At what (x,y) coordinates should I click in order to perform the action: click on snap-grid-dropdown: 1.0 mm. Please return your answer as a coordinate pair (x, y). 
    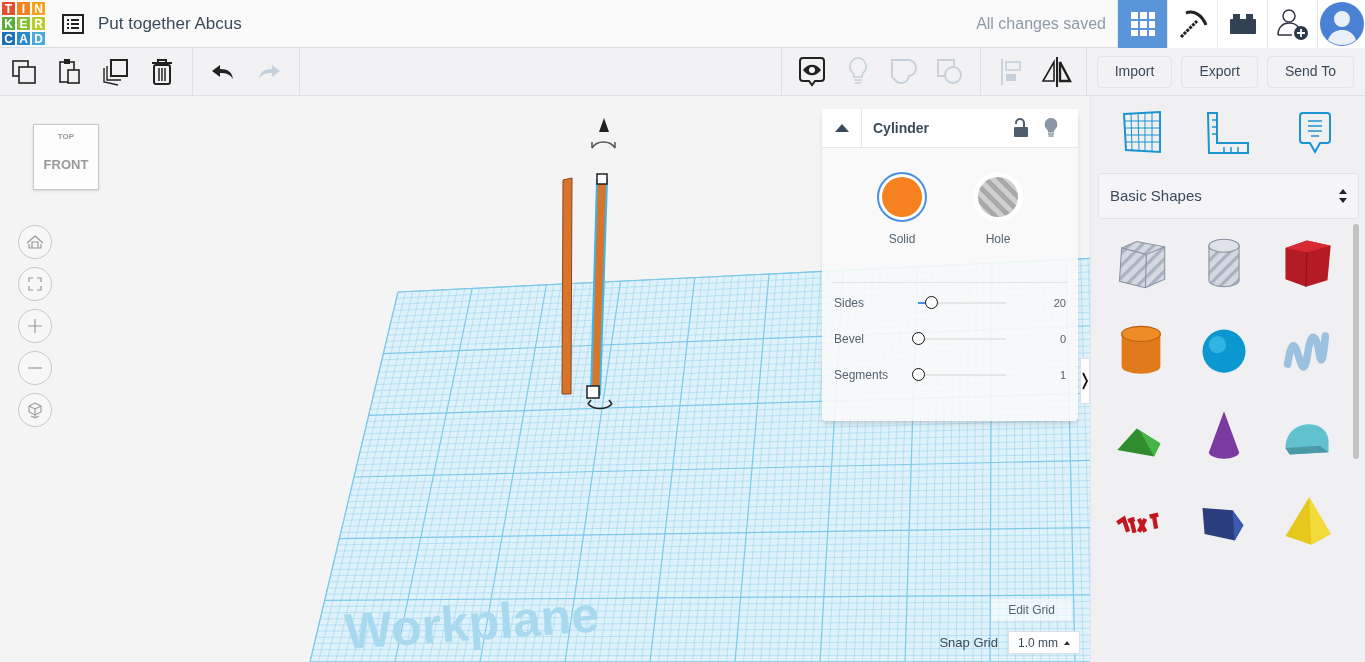
    Looking at the image, I should click on (1044, 642).